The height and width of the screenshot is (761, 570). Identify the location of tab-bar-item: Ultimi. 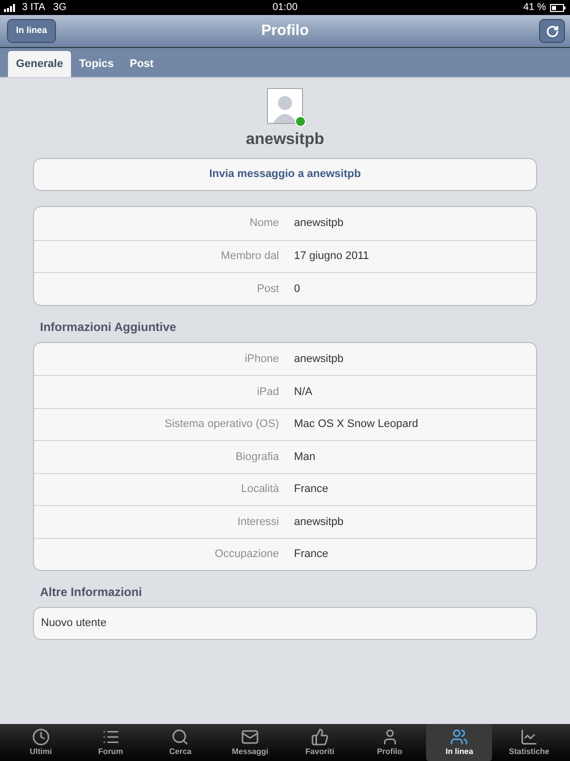
(41, 742).